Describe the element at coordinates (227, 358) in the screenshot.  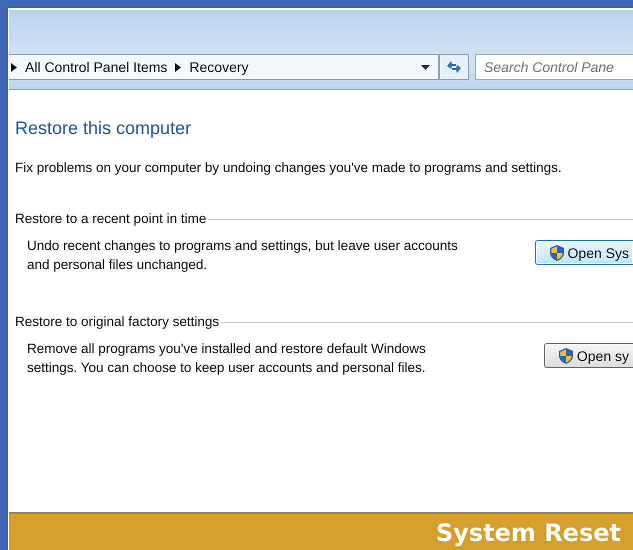
I see `section-text: Remove all programs you've installed and restore default Windows settings. You can choose to keep user accounts and personal files.` at that location.